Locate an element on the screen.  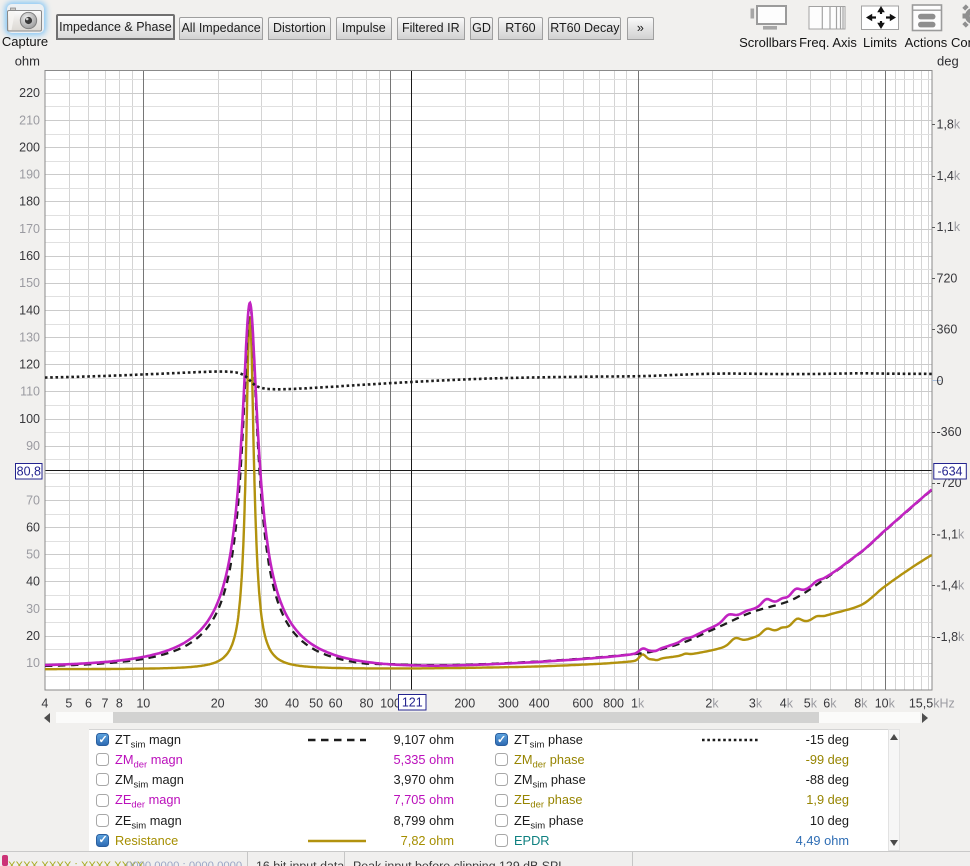
svg-text: 3k is located at coordinates (756, 704).